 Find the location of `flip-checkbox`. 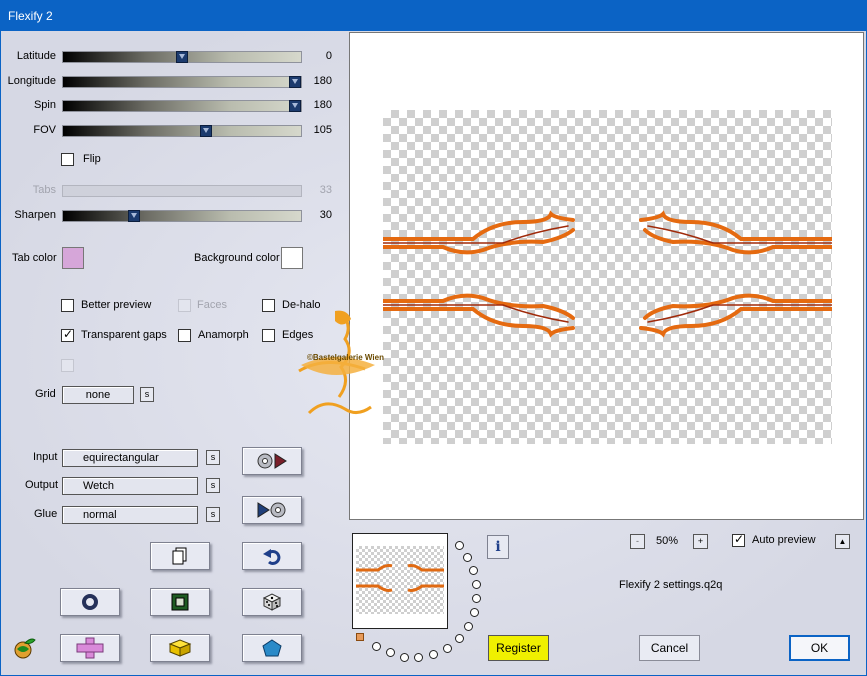

flip-checkbox is located at coordinates (67, 159).